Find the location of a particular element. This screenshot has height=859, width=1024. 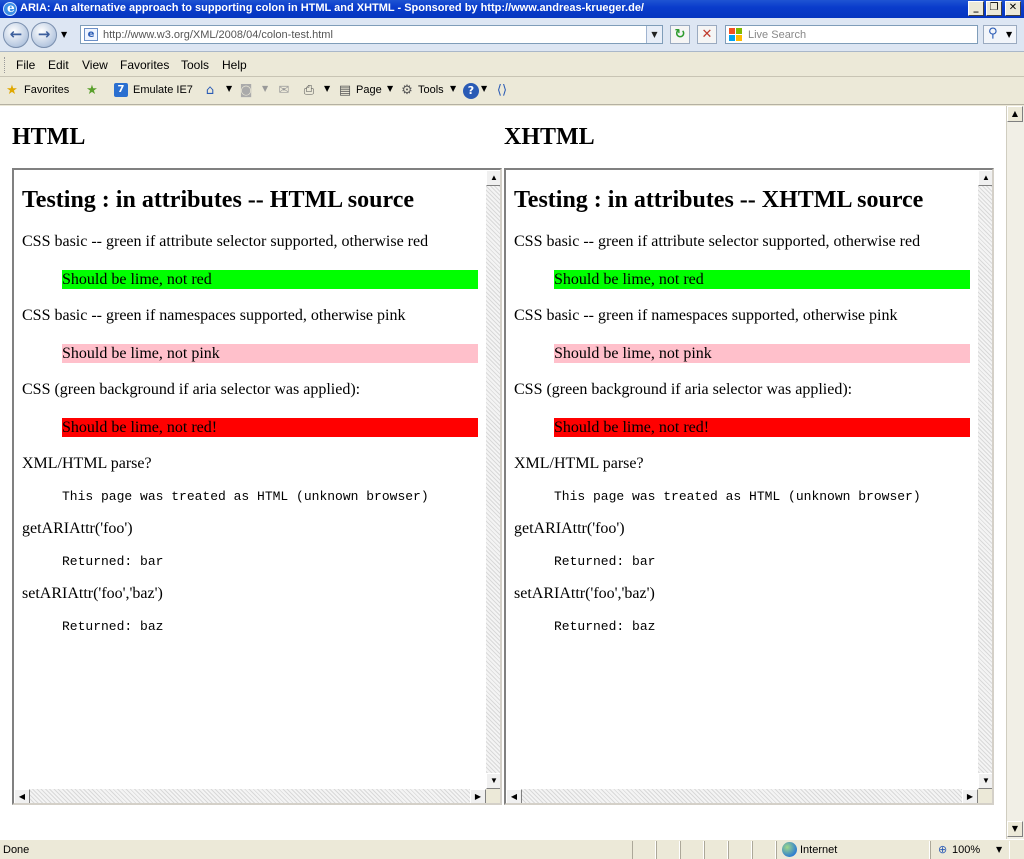

html-frame-horizontal-scrollbar: ◀ ▶ is located at coordinates (250, 796).